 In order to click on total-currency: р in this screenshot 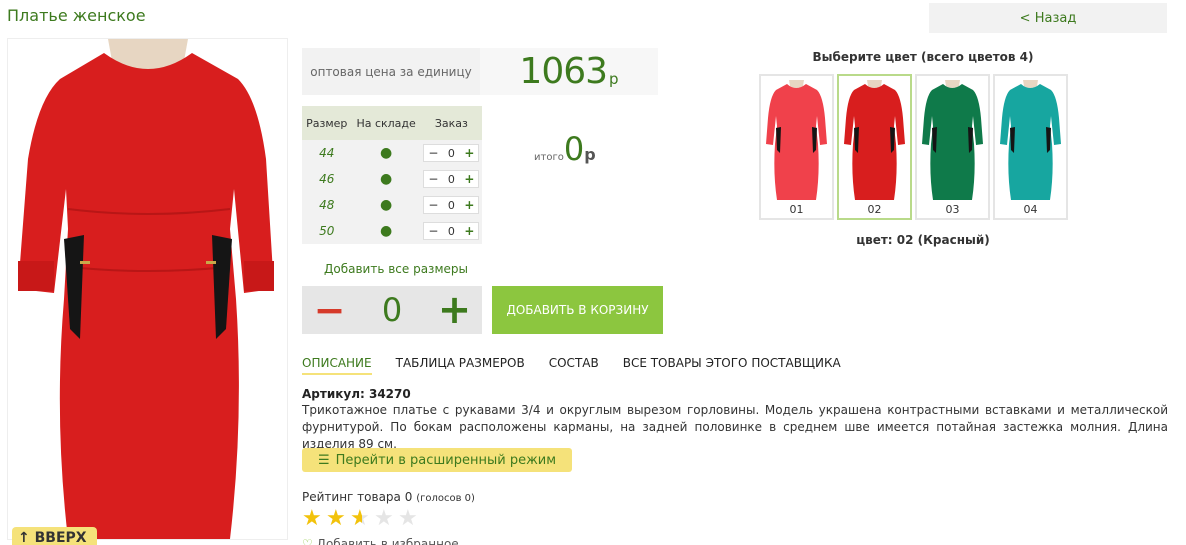, I will do `click(590, 154)`.